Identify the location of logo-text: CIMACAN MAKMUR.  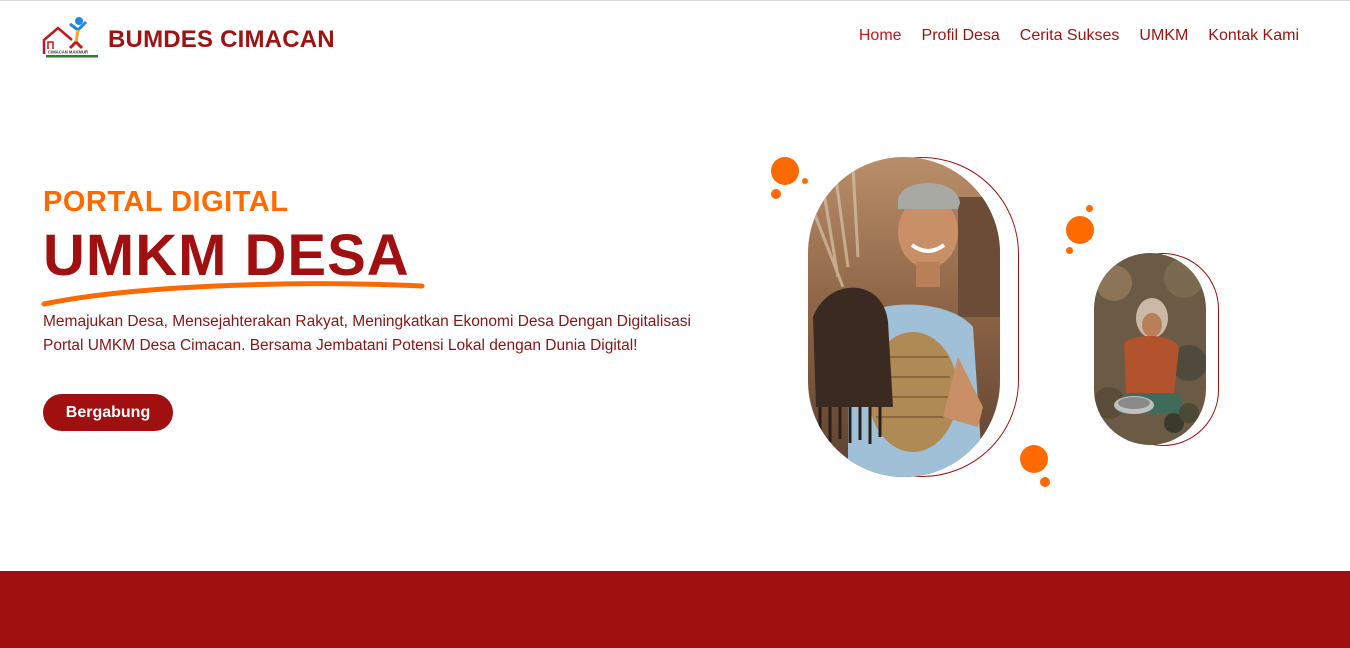
(68, 52).